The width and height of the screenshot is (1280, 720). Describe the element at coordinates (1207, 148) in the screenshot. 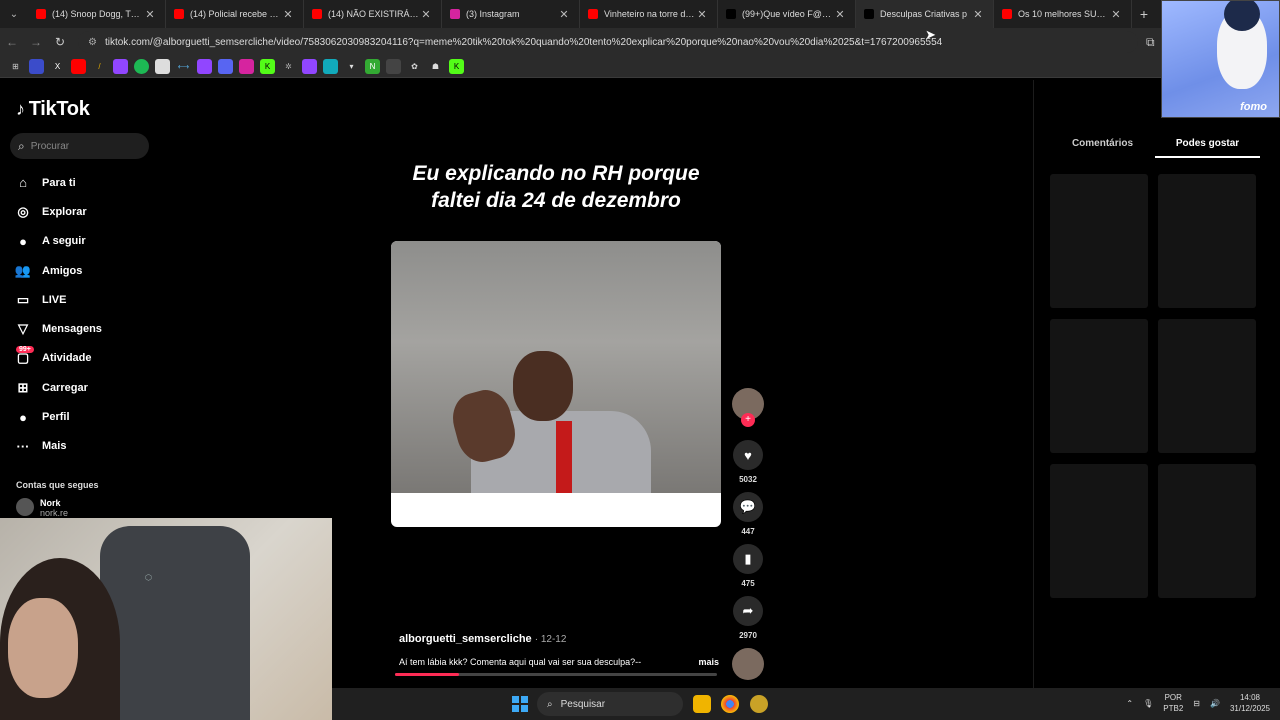

I see `tab-you-may-like: Podes gostar` at that location.